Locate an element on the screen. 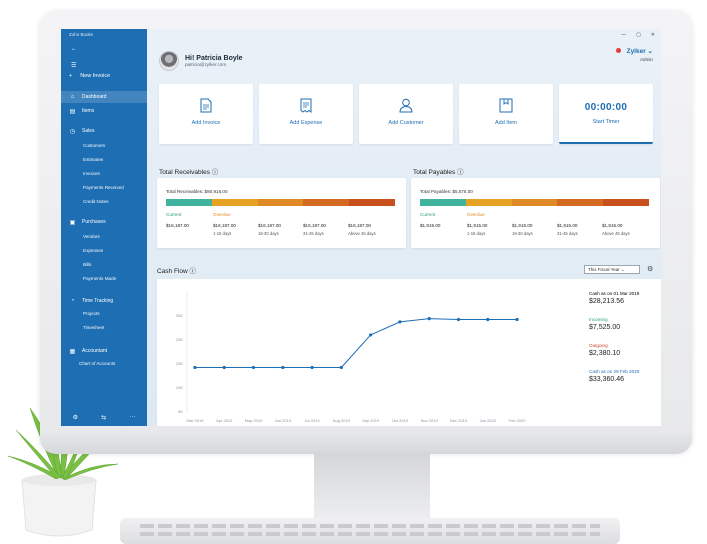  x-tick-label: May 2019 is located at coordinates (254, 420).